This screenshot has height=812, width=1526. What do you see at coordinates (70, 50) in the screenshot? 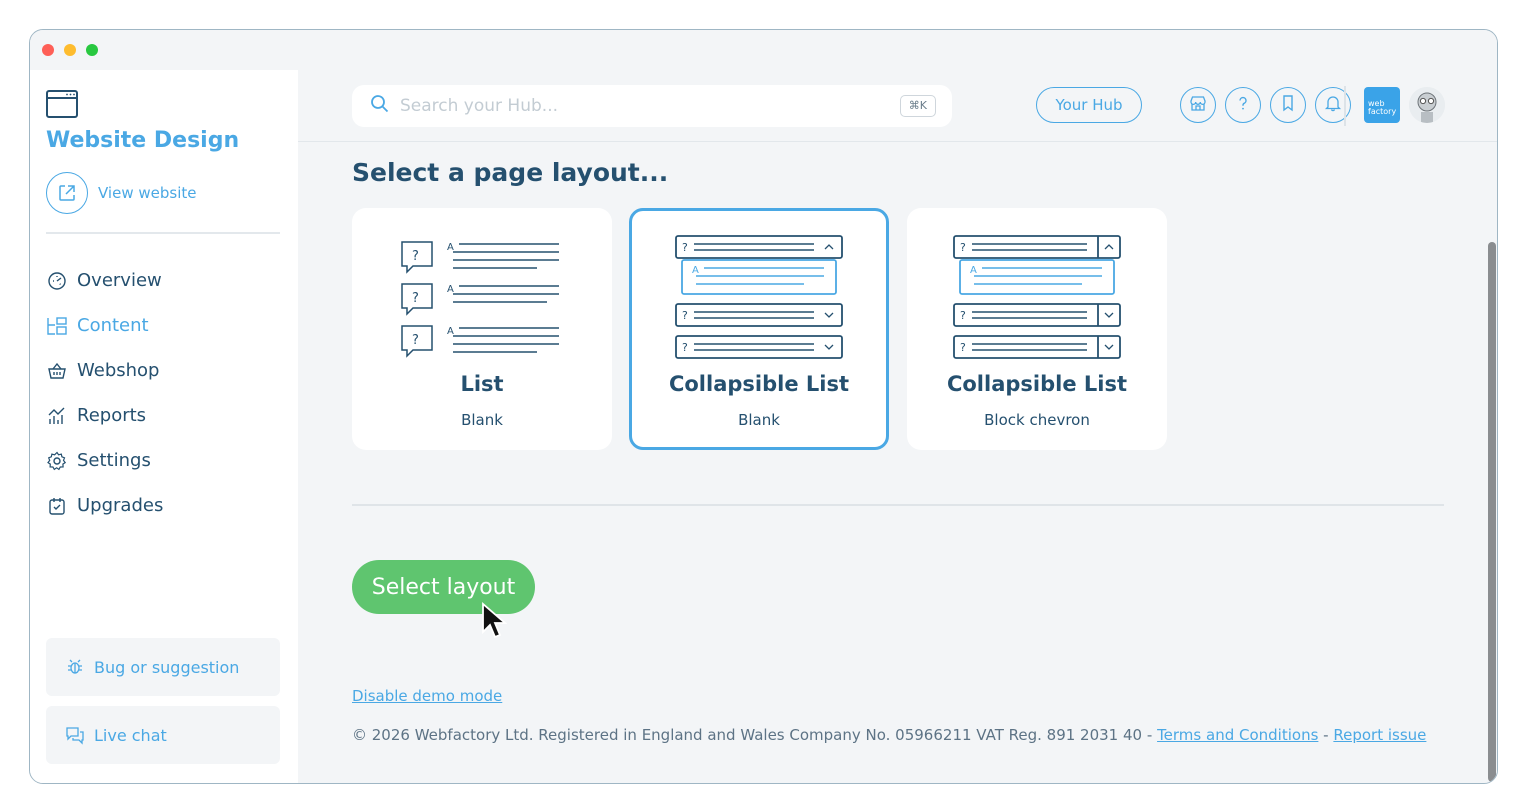
I see `minimize-window-button` at bounding box center [70, 50].